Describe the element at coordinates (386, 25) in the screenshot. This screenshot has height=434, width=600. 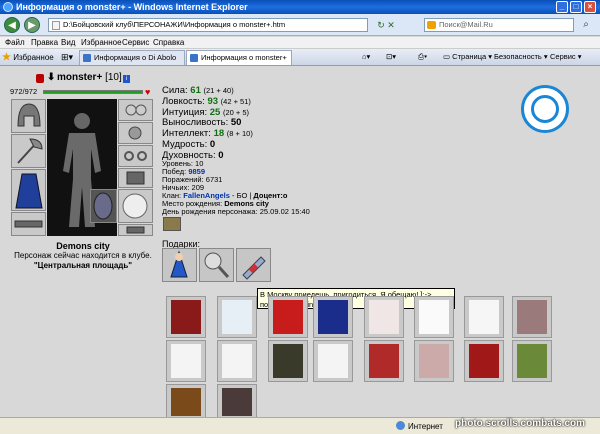
I see `refresh-button: ↻ ✕` at that location.